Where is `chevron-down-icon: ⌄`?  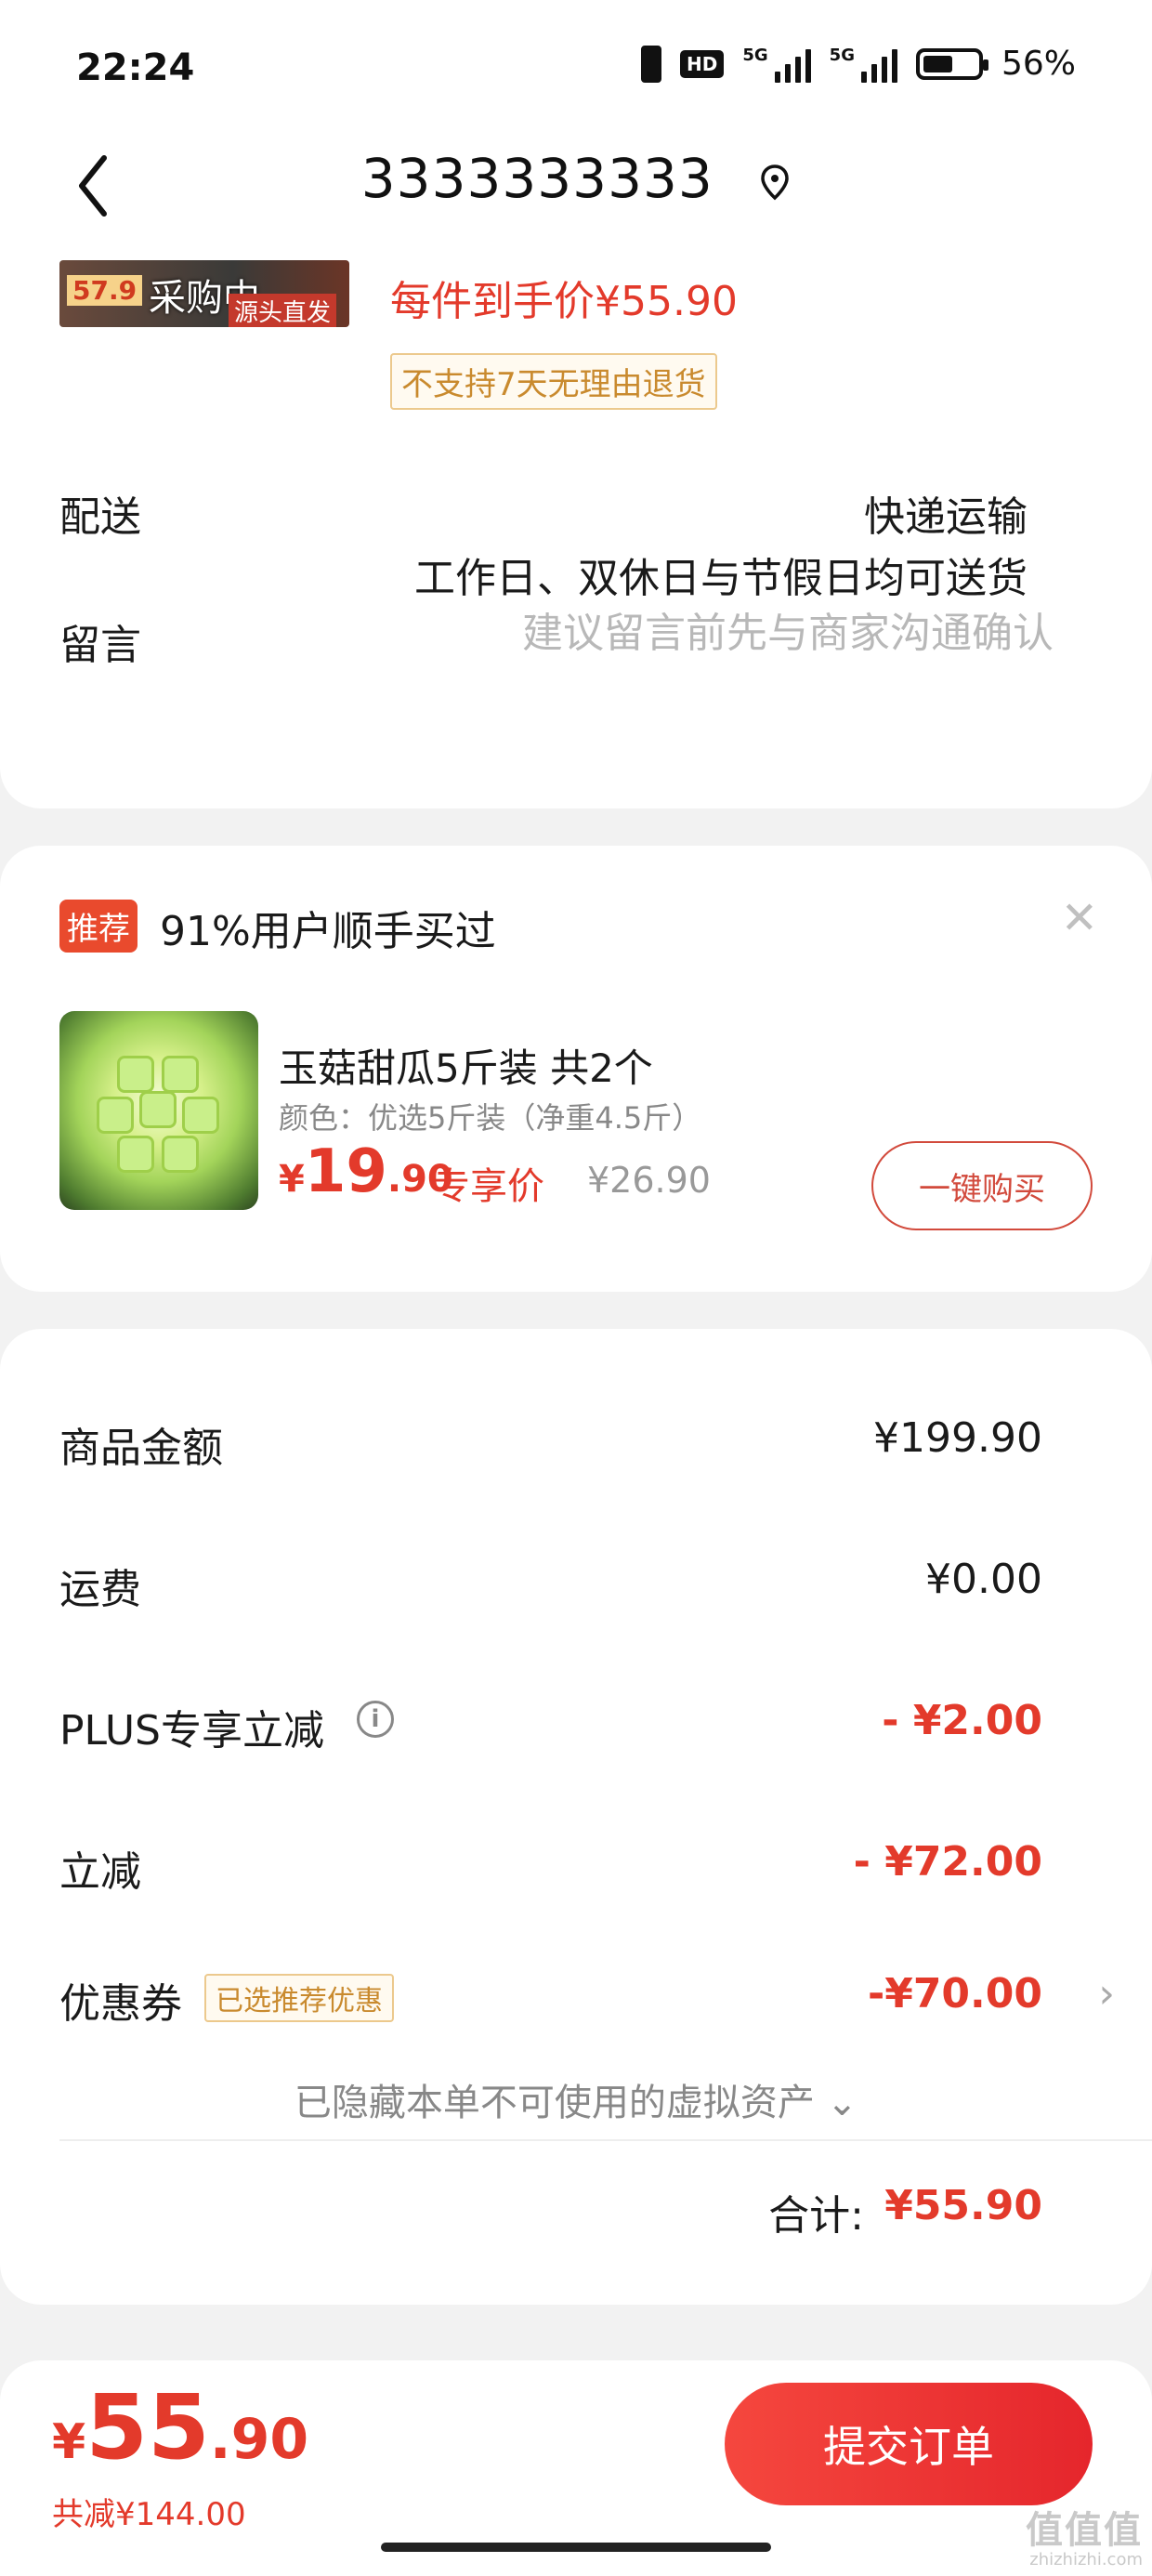 chevron-down-icon: ⌄ is located at coordinates (842, 2103).